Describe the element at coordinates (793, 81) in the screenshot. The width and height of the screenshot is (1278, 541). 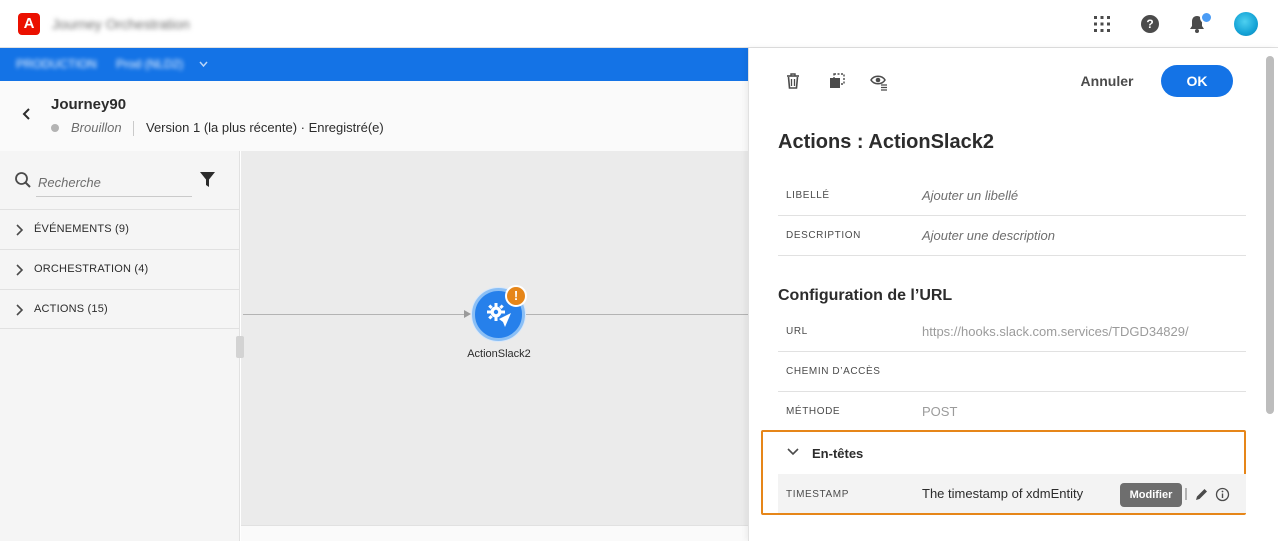
I see `trash-icon` at that location.